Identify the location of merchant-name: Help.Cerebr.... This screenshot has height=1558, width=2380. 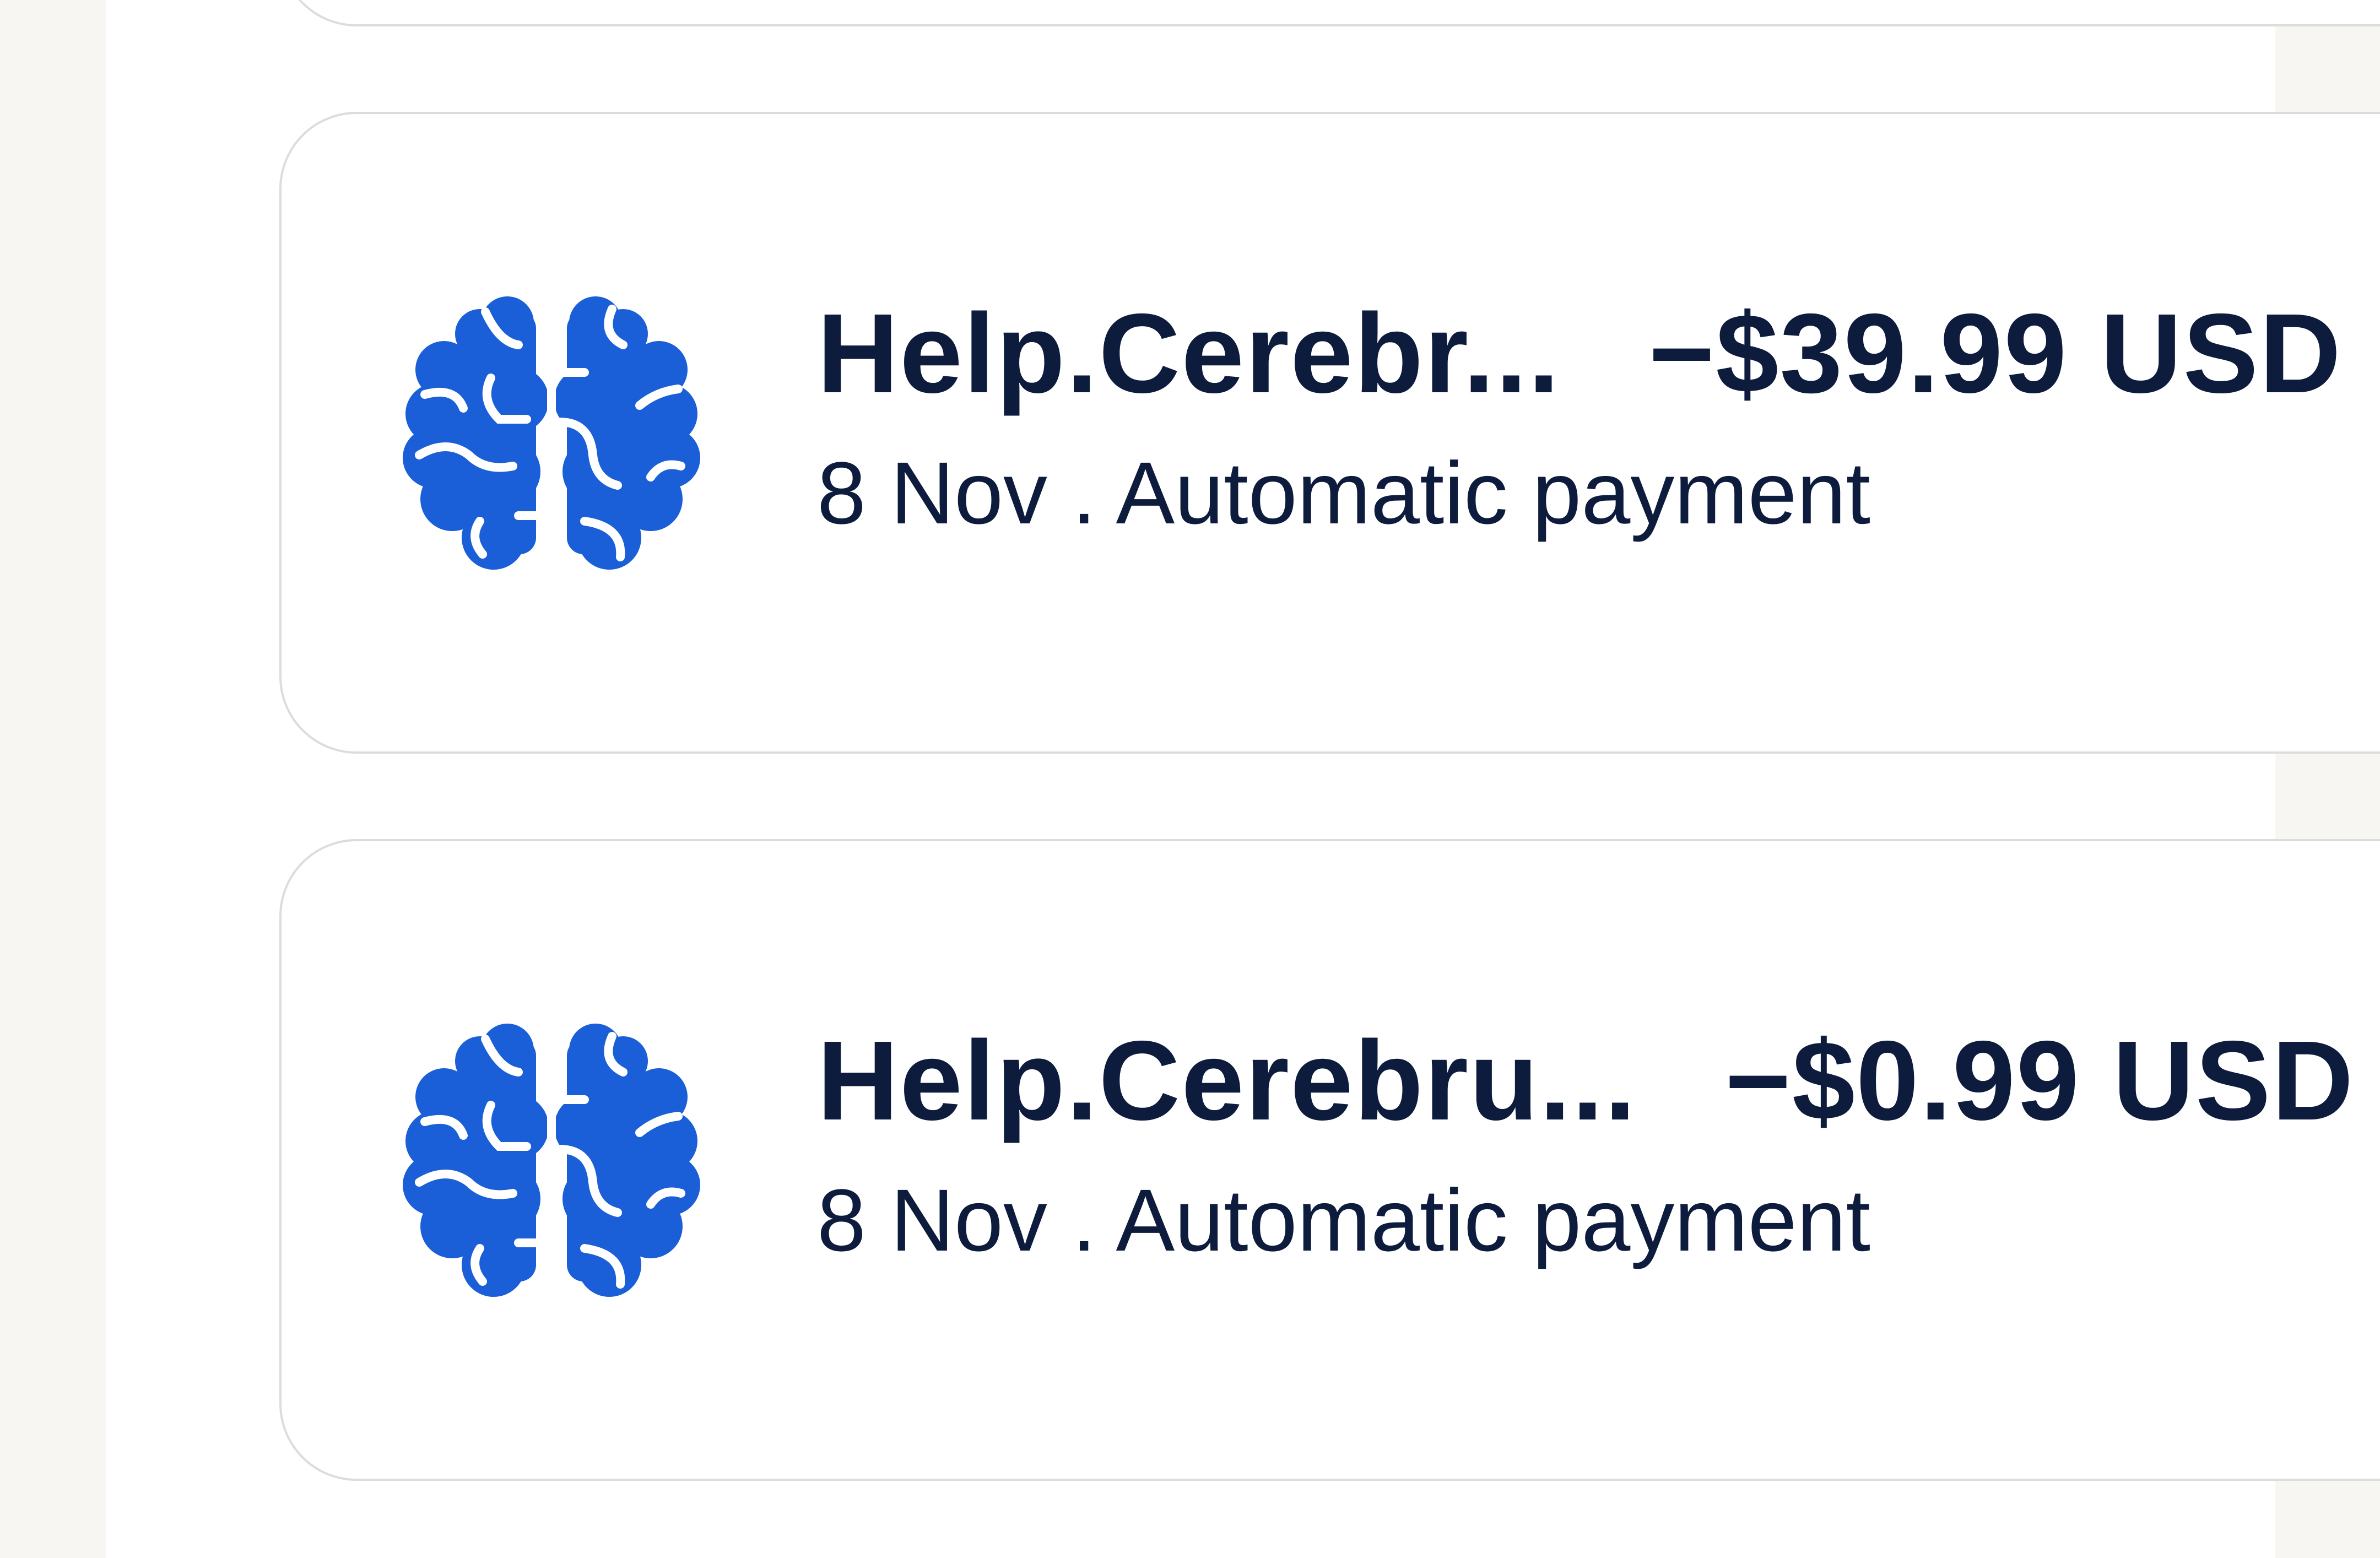
(1189, 353).